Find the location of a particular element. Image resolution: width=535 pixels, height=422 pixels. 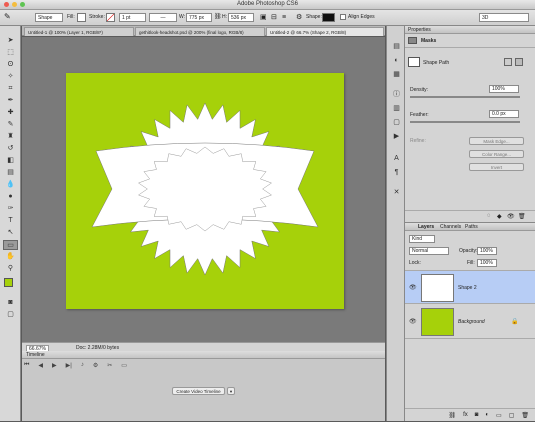

stamp-tool-icon: ♜ is located at coordinates (10, 137).